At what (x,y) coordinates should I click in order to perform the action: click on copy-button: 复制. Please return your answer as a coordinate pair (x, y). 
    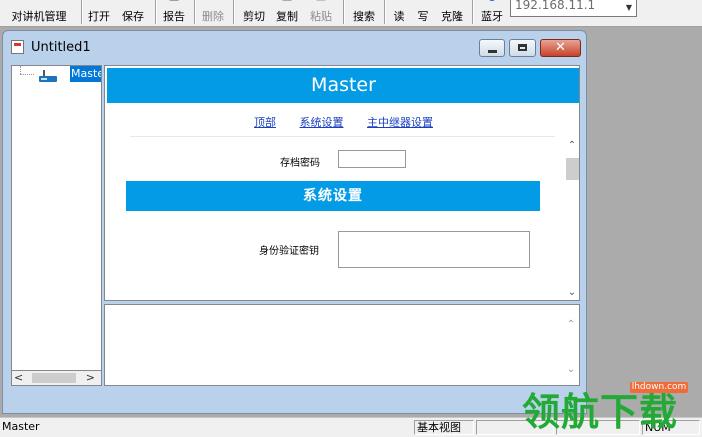
    Looking at the image, I should click on (287, 13).